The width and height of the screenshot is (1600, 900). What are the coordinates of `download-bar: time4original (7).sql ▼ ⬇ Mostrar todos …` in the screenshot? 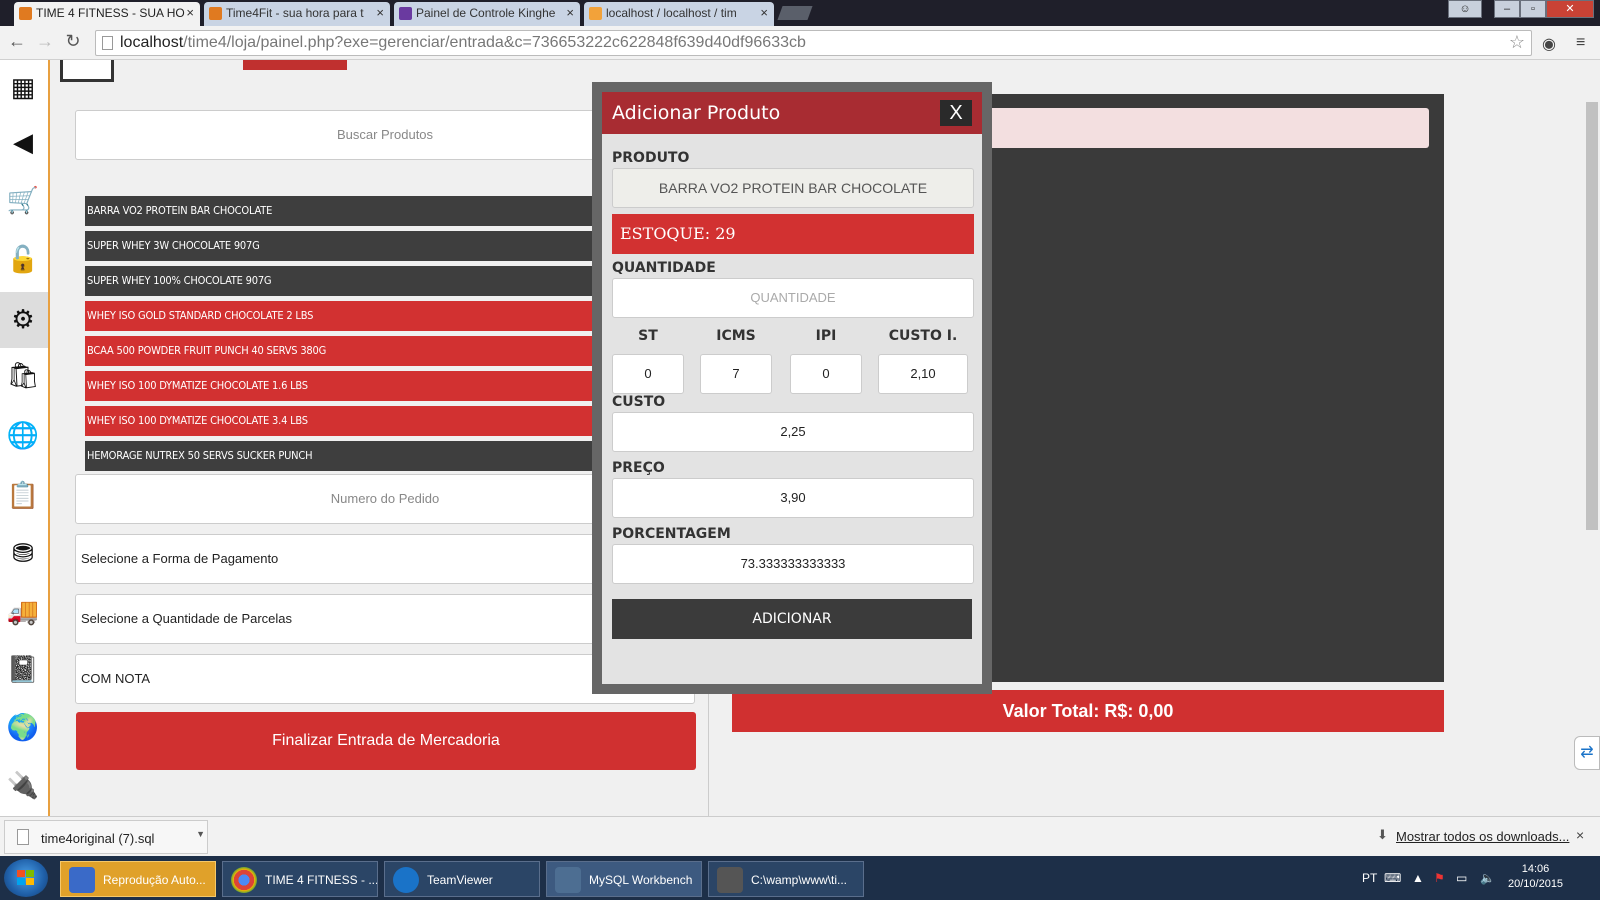 It's located at (800, 836).